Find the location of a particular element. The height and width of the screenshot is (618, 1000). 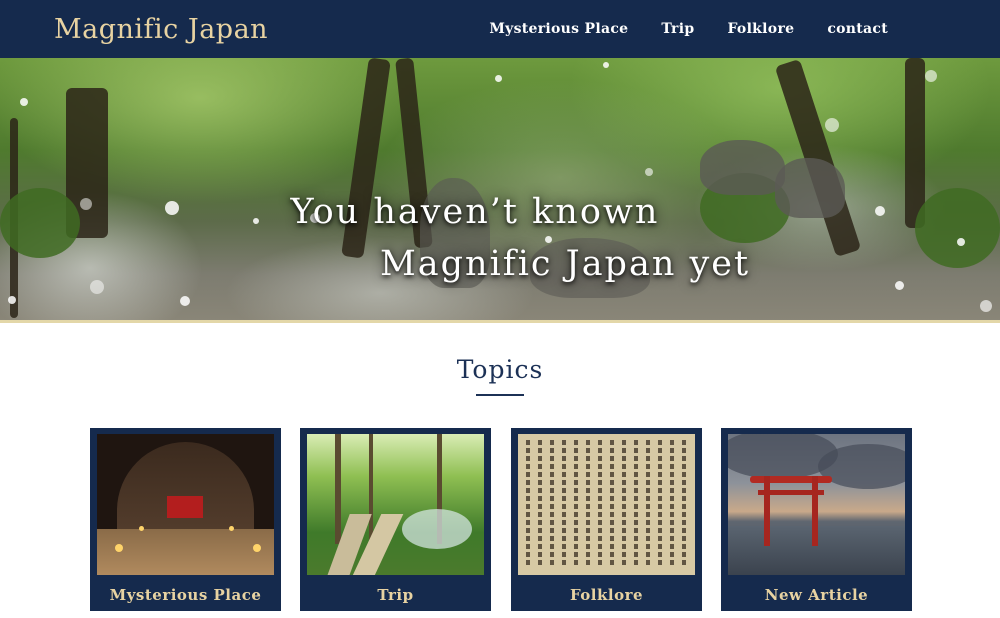

topic-card-label: Mysterious Place is located at coordinates (185, 594).